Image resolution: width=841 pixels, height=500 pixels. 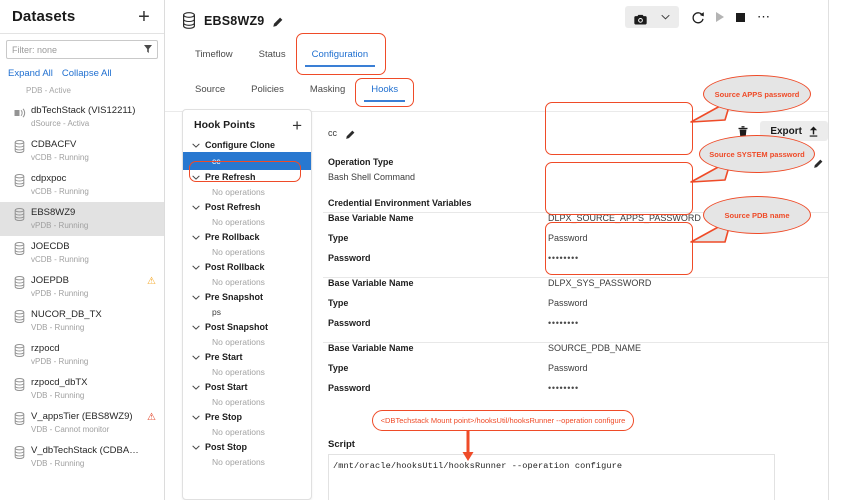 What do you see at coordinates (247, 312) in the screenshot?
I see `hook-operation-item: ps` at bounding box center [247, 312].